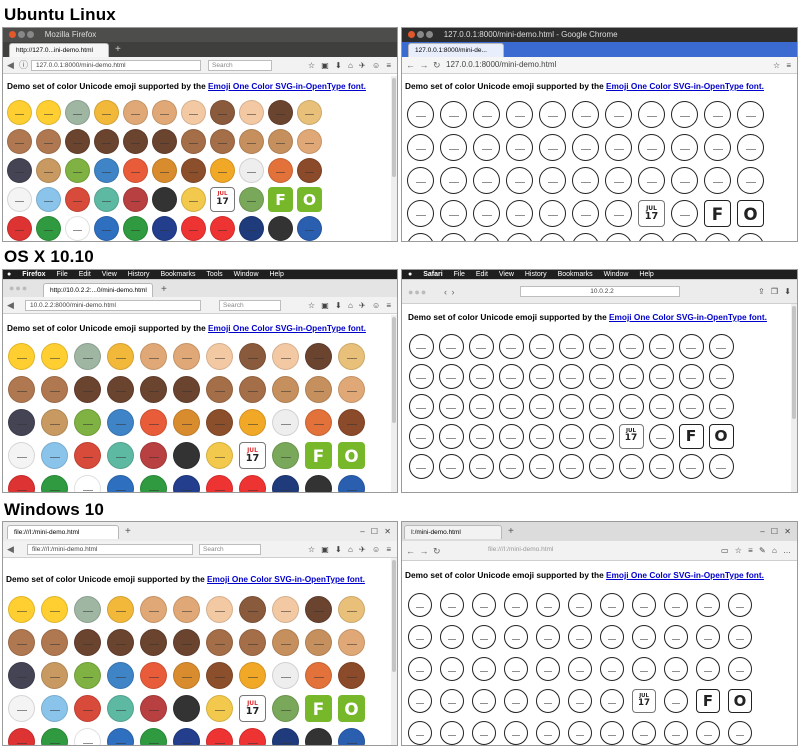  I want to click on menu-icon: ☆ ≡, so click(783, 65).